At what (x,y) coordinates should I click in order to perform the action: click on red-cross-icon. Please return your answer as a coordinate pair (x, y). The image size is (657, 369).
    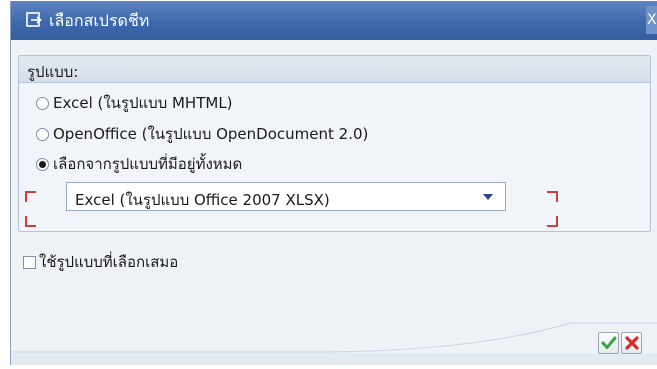
    Looking at the image, I should click on (632, 343).